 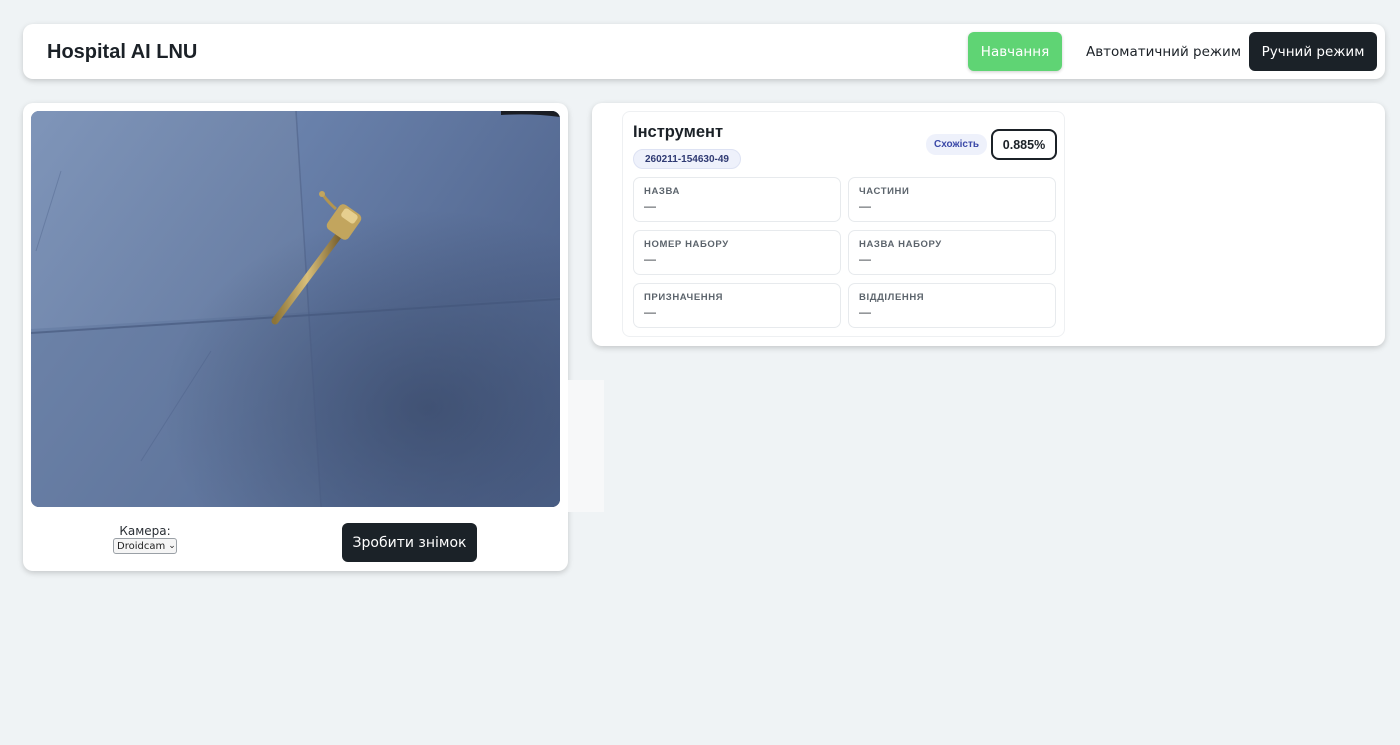 I want to click on field-label: НАЗВА НАБОРУ, so click(x=900, y=244).